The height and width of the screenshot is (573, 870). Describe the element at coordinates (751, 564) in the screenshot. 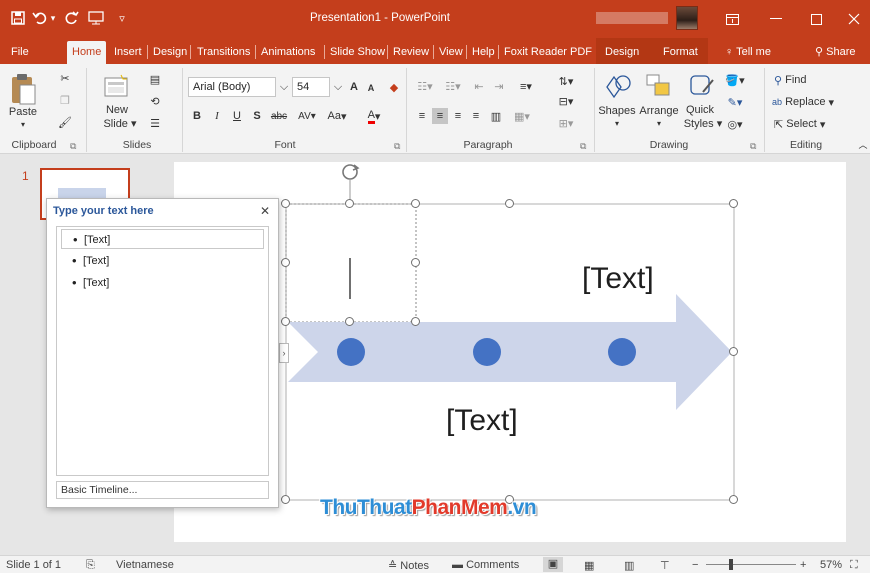

I see `zoom-slider` at that location.